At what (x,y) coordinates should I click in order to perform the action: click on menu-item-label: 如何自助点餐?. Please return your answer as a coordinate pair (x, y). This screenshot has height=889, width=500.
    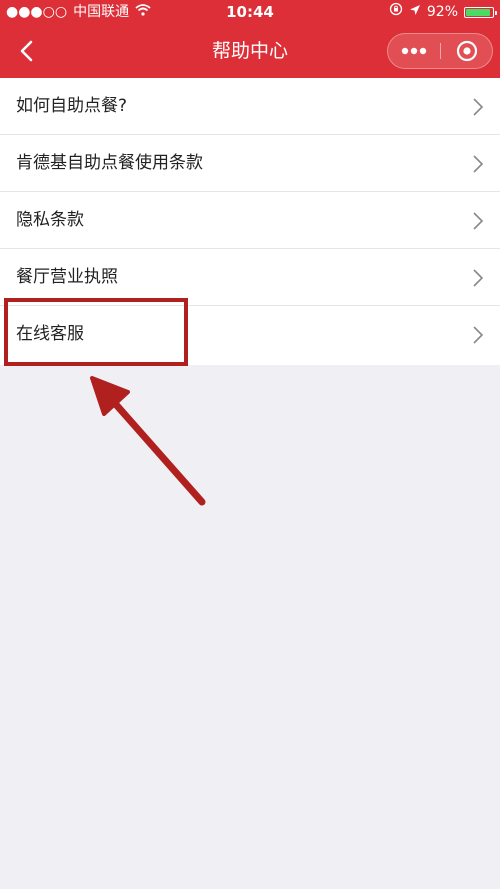
    Looking at the image, I should click on (72, 106).